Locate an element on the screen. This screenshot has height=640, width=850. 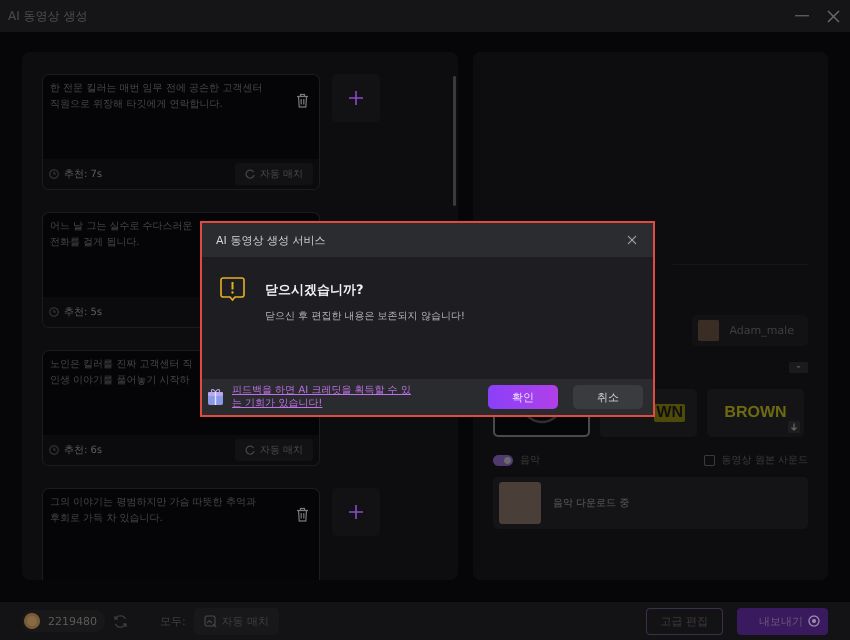
recommended-duration: 추천: 5s is located at coordinates (83, 312).